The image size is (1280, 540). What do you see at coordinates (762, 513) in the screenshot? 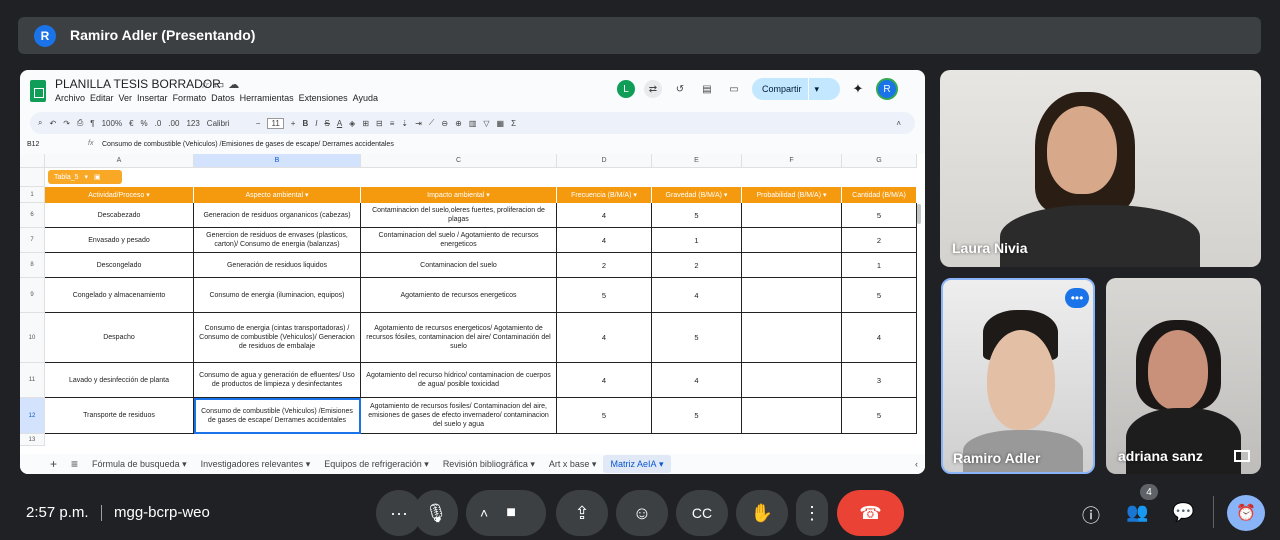
I see `raise-hand-icon: ✋` at bounding box center [762, 513].